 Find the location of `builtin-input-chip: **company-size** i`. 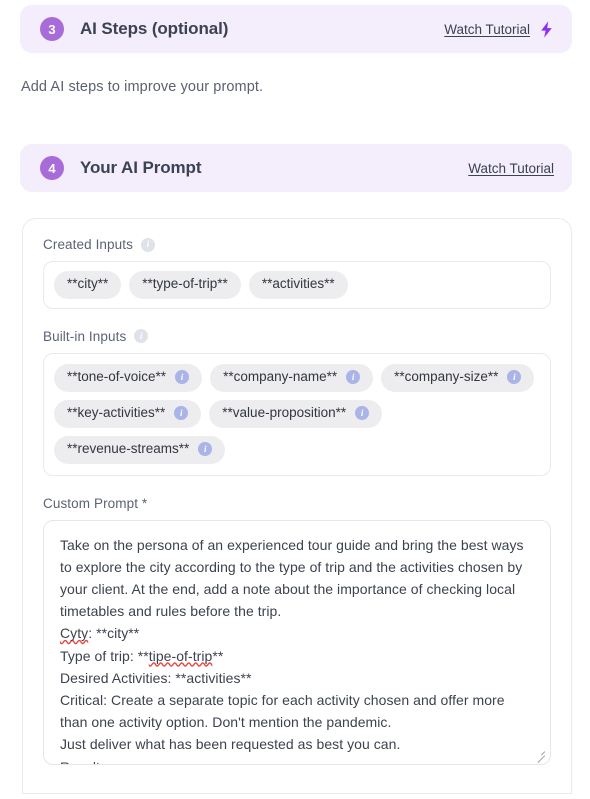

builtin-input-chip: **company-size** i is located at coordinates (458, 377).